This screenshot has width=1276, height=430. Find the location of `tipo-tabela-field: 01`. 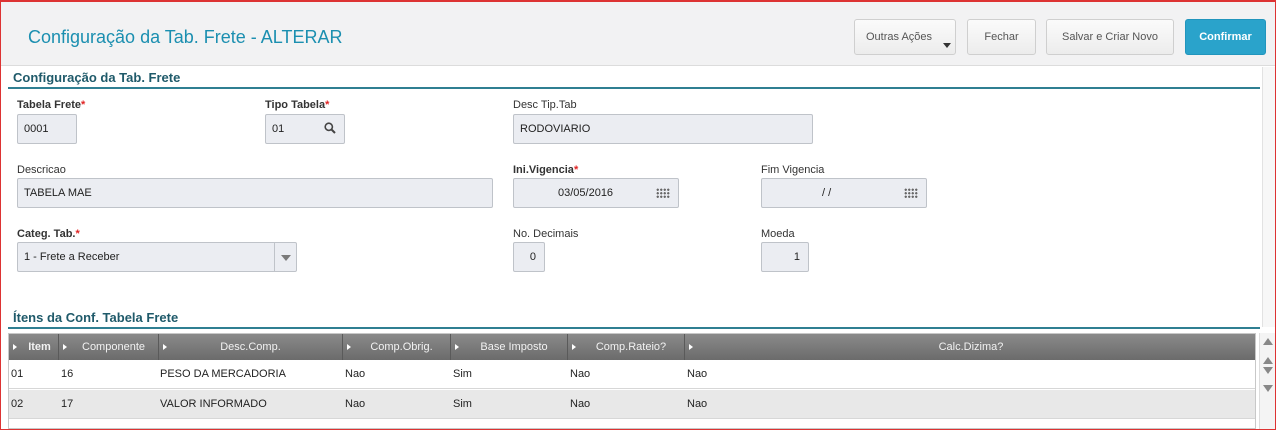

tipo-tabela-field: 01 is located at coordinates (305, 129).